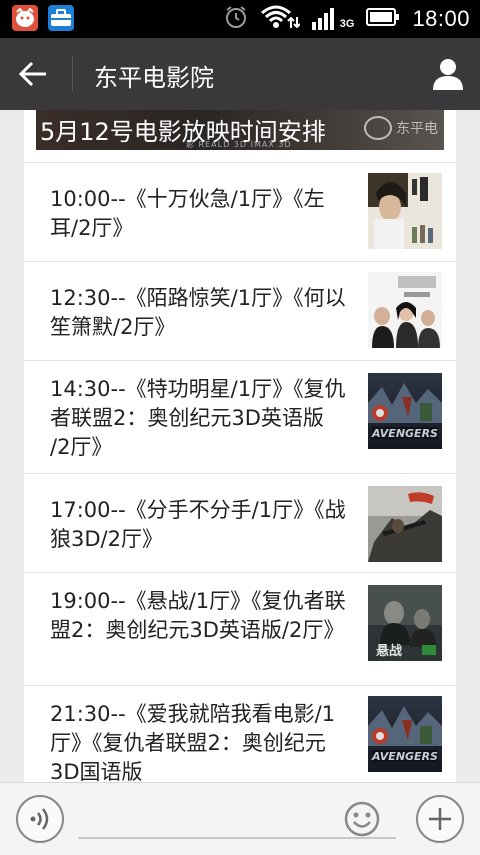 The image size is (480, 855). I want to click on watermark-text: 东平电, so click(417, 129).